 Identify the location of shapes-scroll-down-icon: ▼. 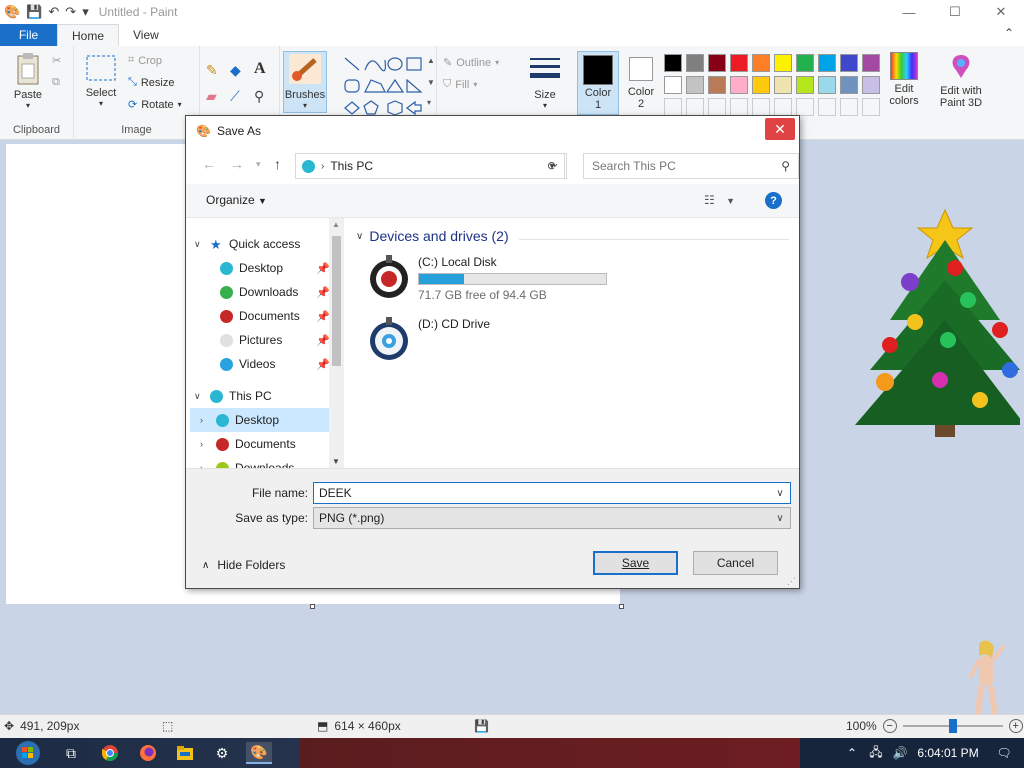
(431, 82).